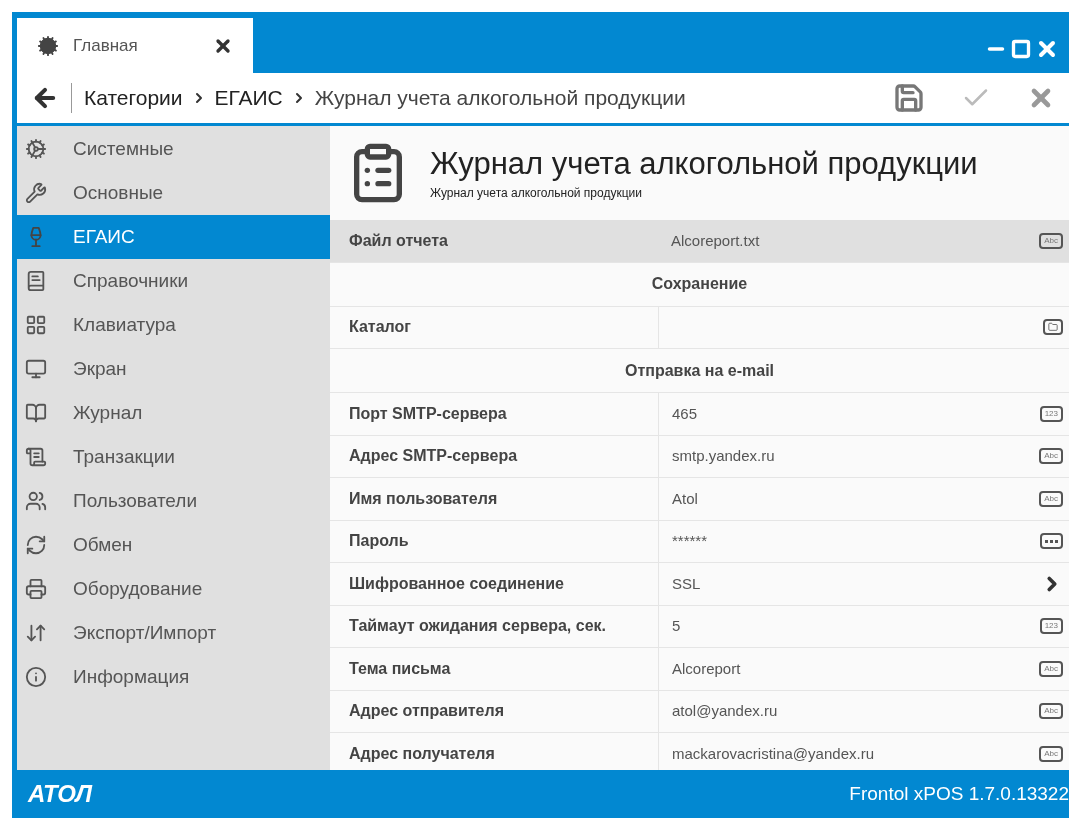  Describe the element at coordinates (1051, 541) in the screenshot. I see `dots-icon` at that location.